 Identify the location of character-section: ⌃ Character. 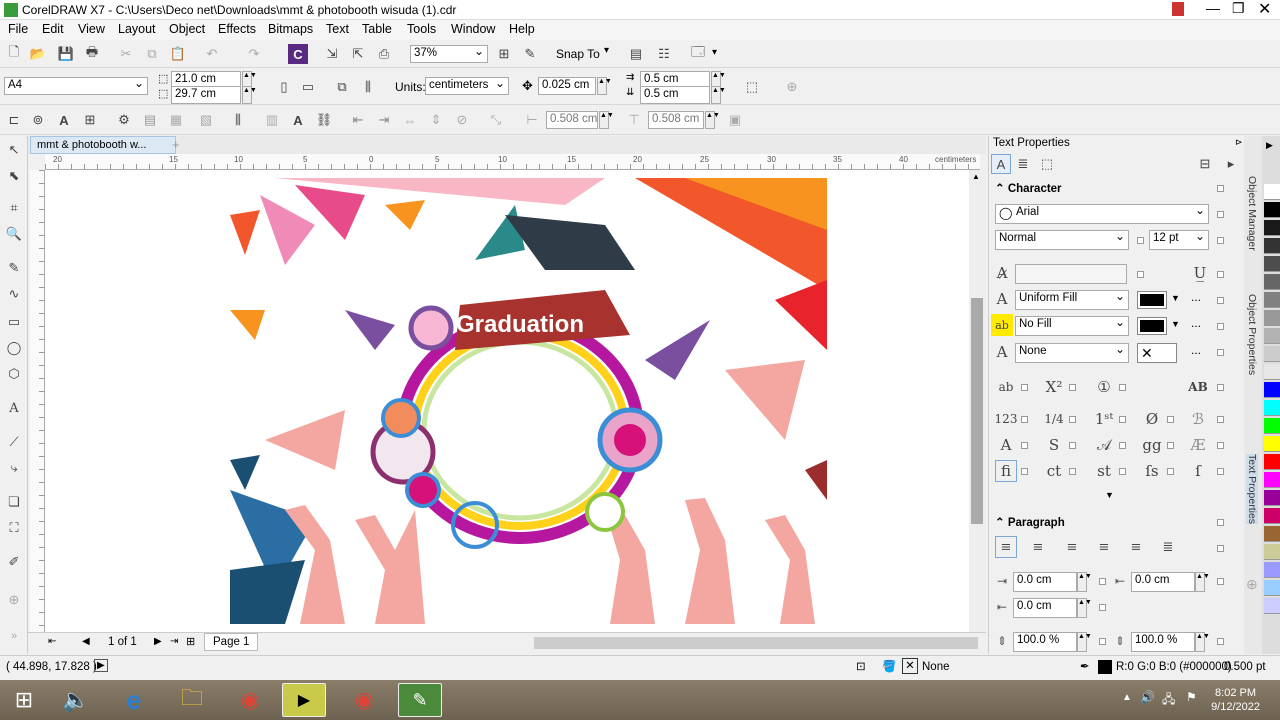
(1109, 188).